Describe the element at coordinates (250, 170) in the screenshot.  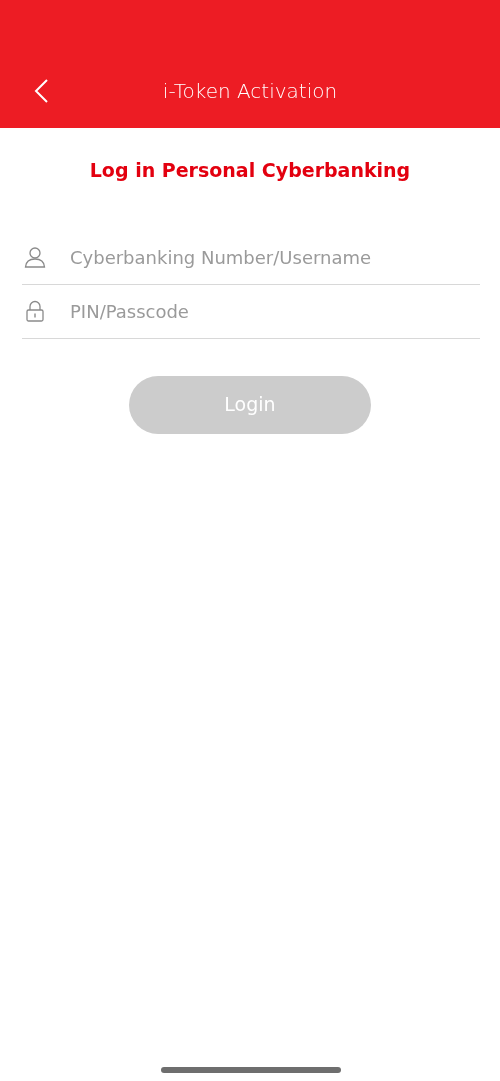
I see `page-heading: Log in Personal Cyberbanking` at that location.